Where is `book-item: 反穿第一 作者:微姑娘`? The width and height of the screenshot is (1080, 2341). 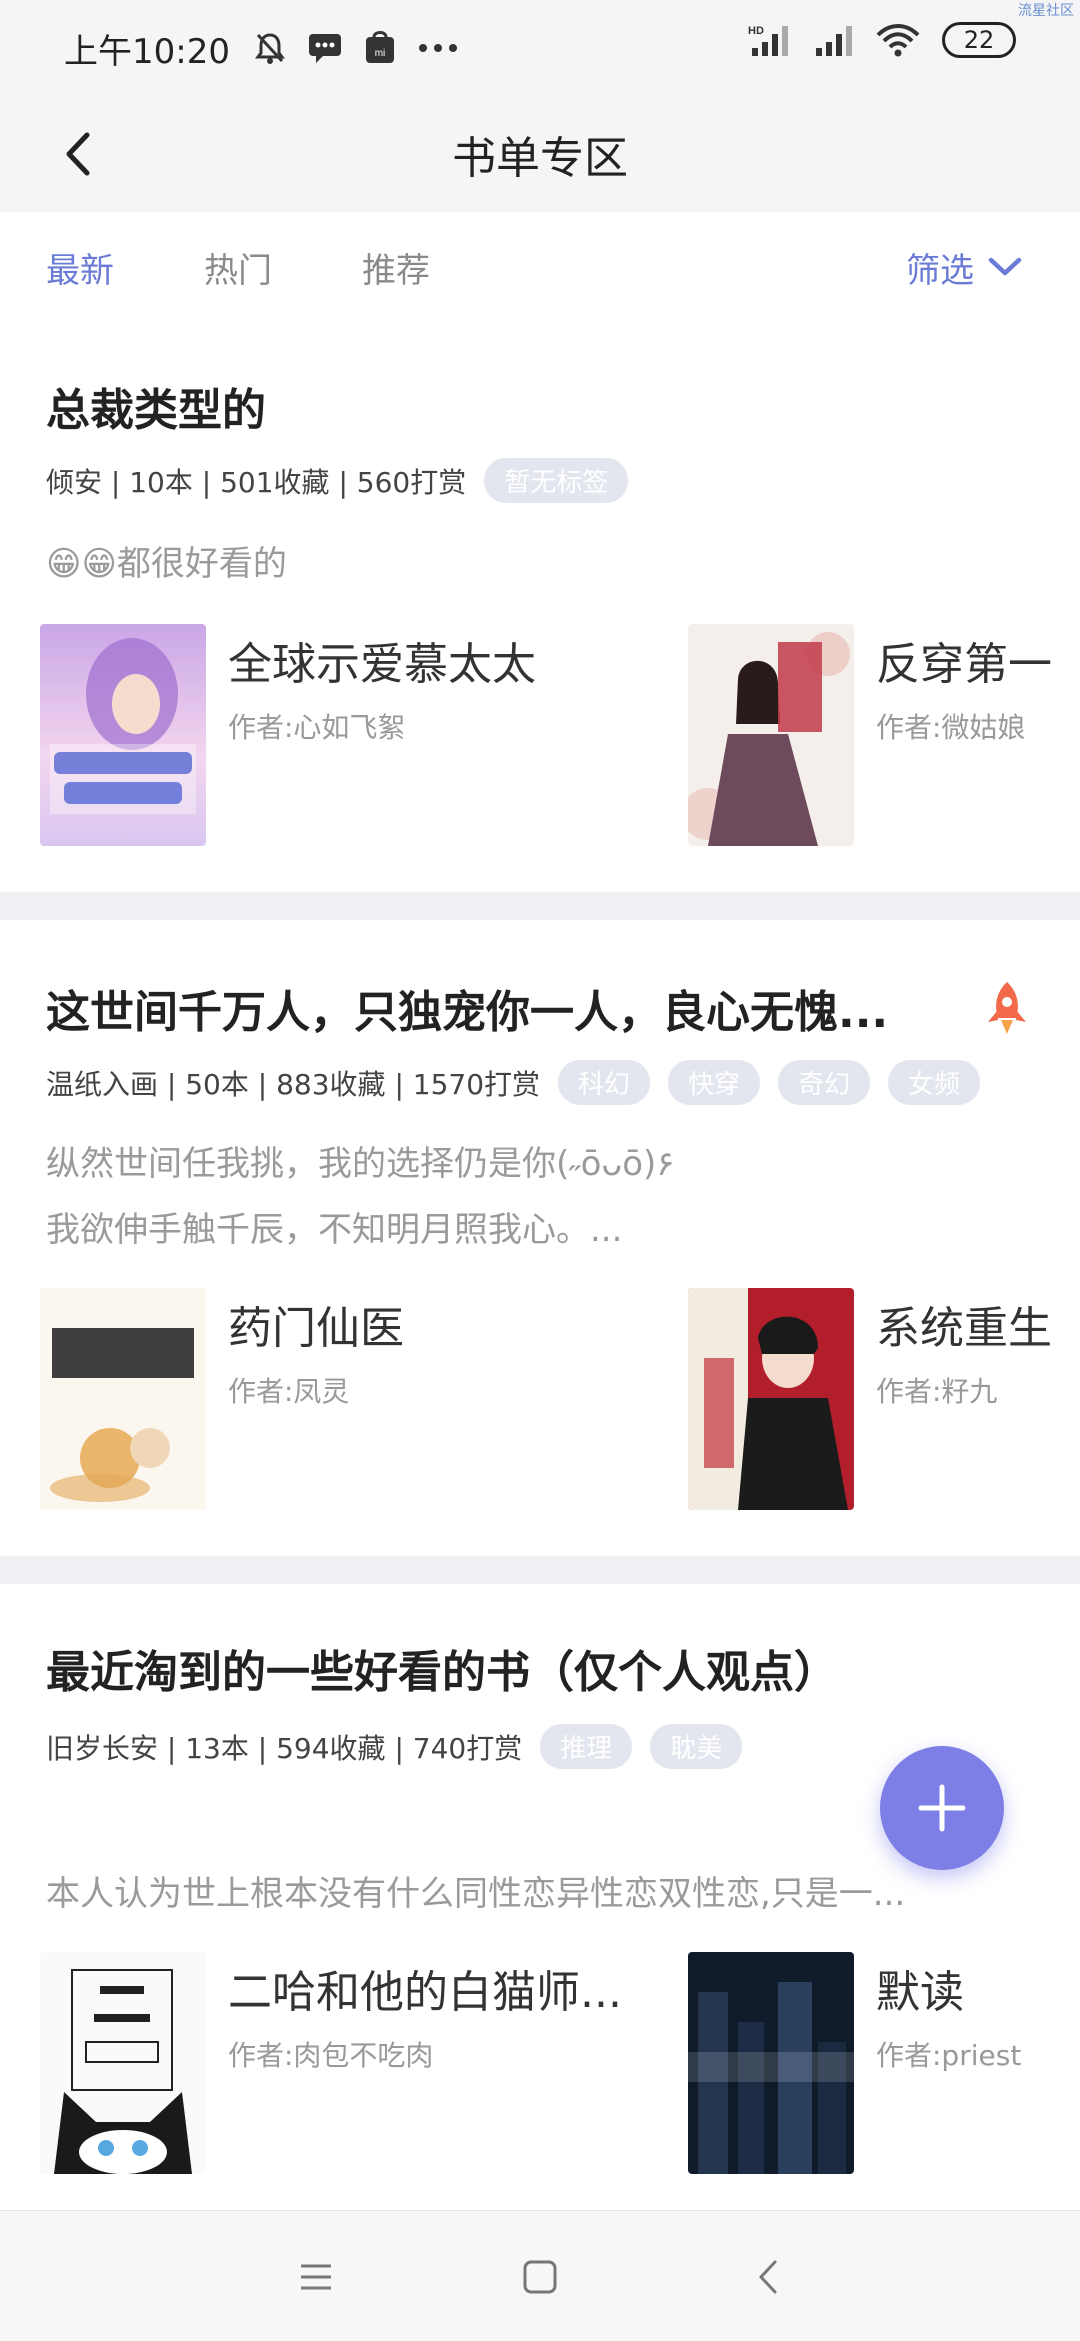
book-item: 反穿第一 作者:微姑娘 is located at coordinates (870, 735).